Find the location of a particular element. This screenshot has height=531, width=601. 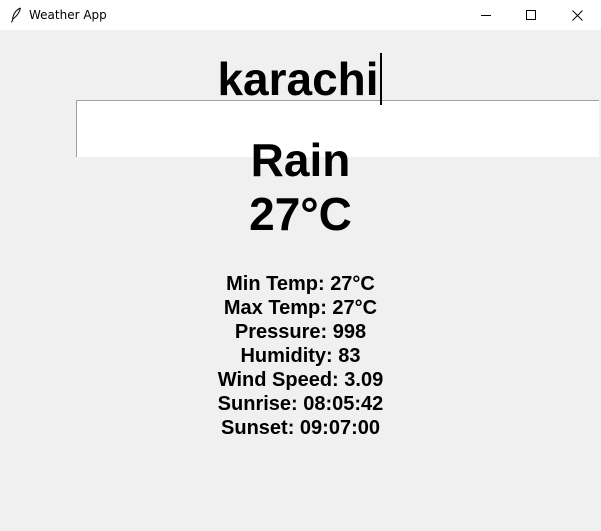

city-input-text: karachi is located at coordinates (299, 78).